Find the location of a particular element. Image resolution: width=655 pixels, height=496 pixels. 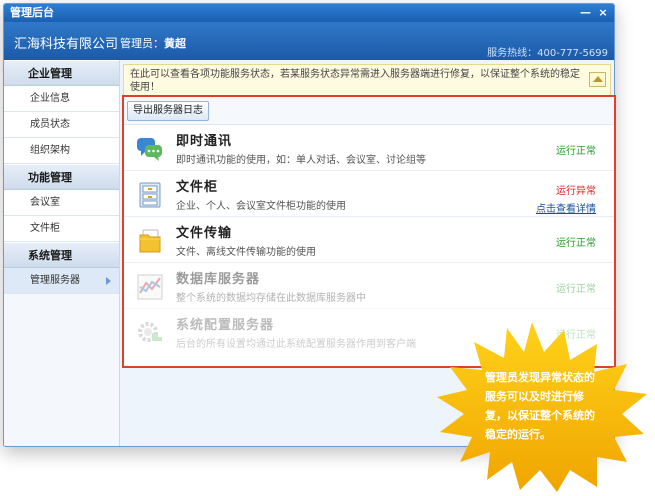

service-row-file-cabinet: 文件柜 企业、个人、会议室文件柜功能的使用 运行异常 点击查看详情 is located at coordinates (369, 194).